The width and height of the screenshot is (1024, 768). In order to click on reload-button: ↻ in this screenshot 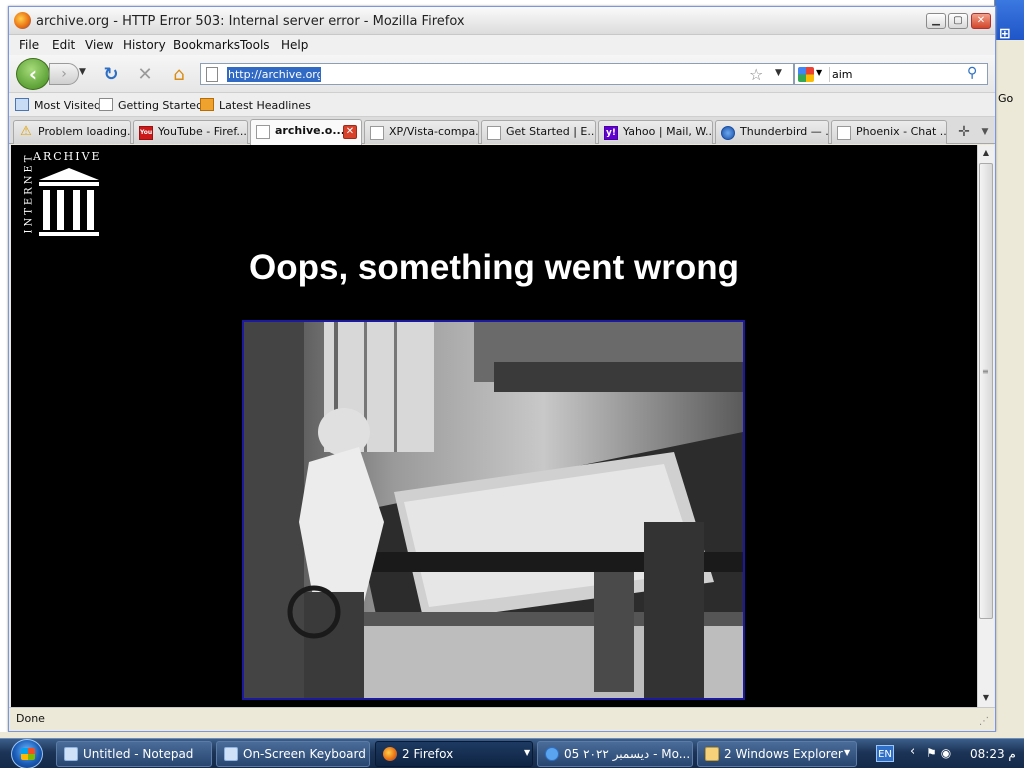, I will do `click(111, 75)`.